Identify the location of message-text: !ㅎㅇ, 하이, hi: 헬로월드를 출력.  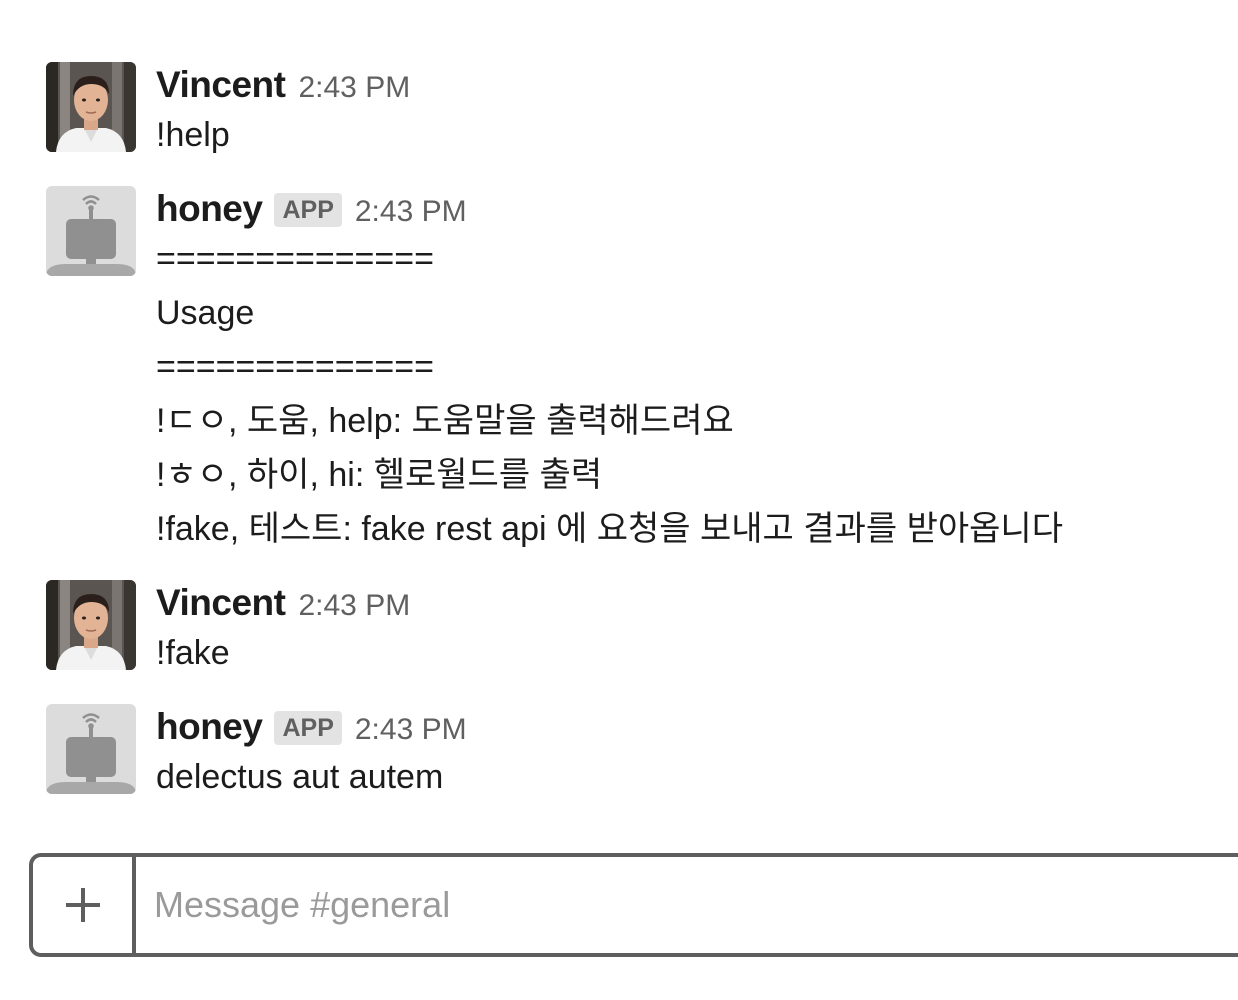
(379, 475).